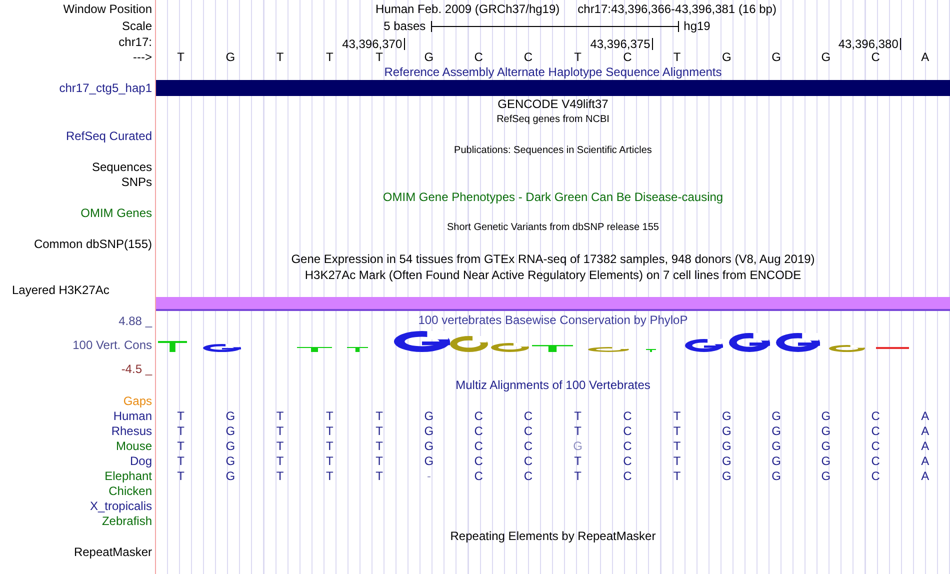 This screenshot has height=574, width=950. I want to click on track-label: Dog, so click(141, 461).